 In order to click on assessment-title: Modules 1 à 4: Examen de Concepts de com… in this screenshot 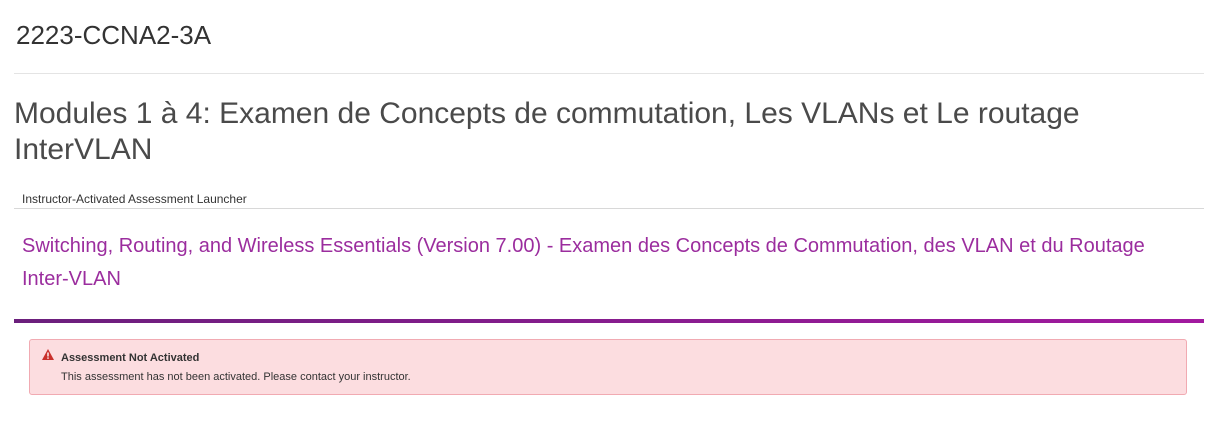, I will do `click(547, 131)`.